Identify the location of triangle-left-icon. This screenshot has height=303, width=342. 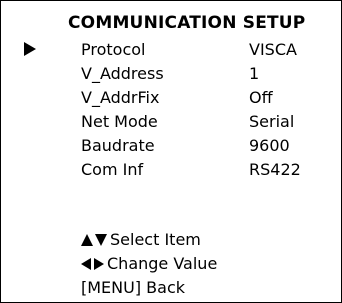
(86, 263).